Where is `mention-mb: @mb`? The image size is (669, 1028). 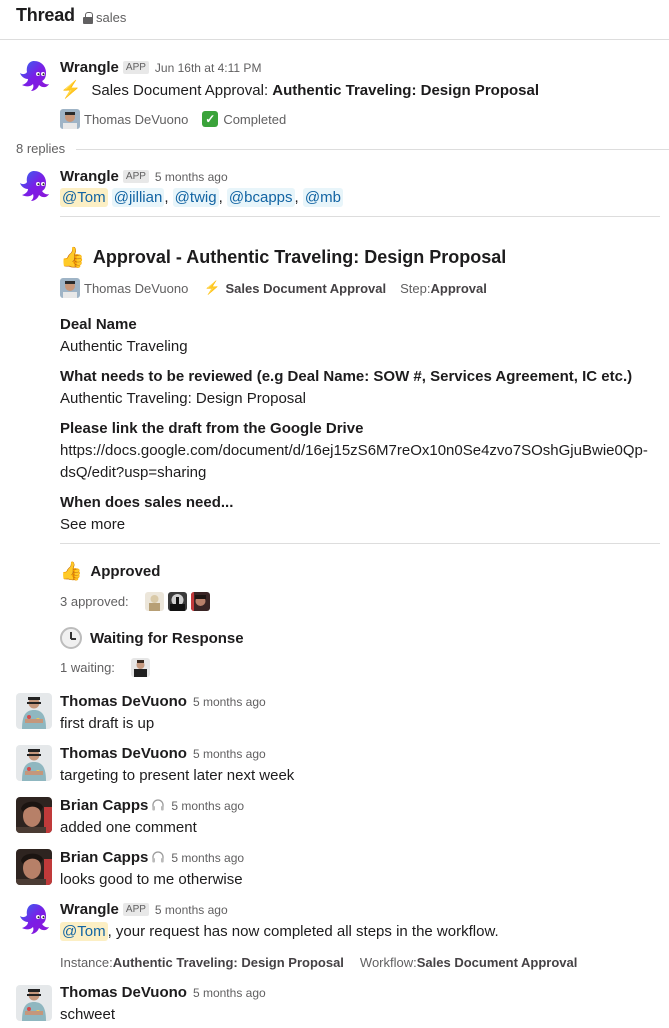
mention-mb: @mb is located at coordinates (322, 197).